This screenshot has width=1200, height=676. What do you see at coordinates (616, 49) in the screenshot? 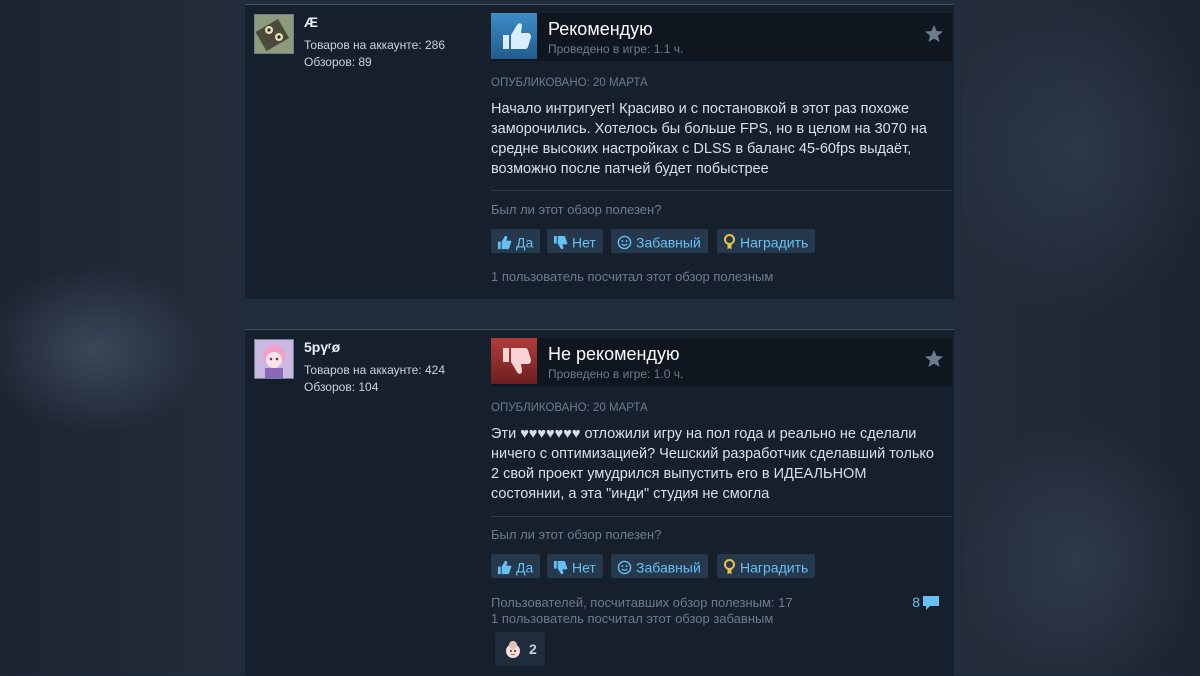
I see `hours-played: Проведено в игре: 1.1 ч.` at bounding box center [616, 49].